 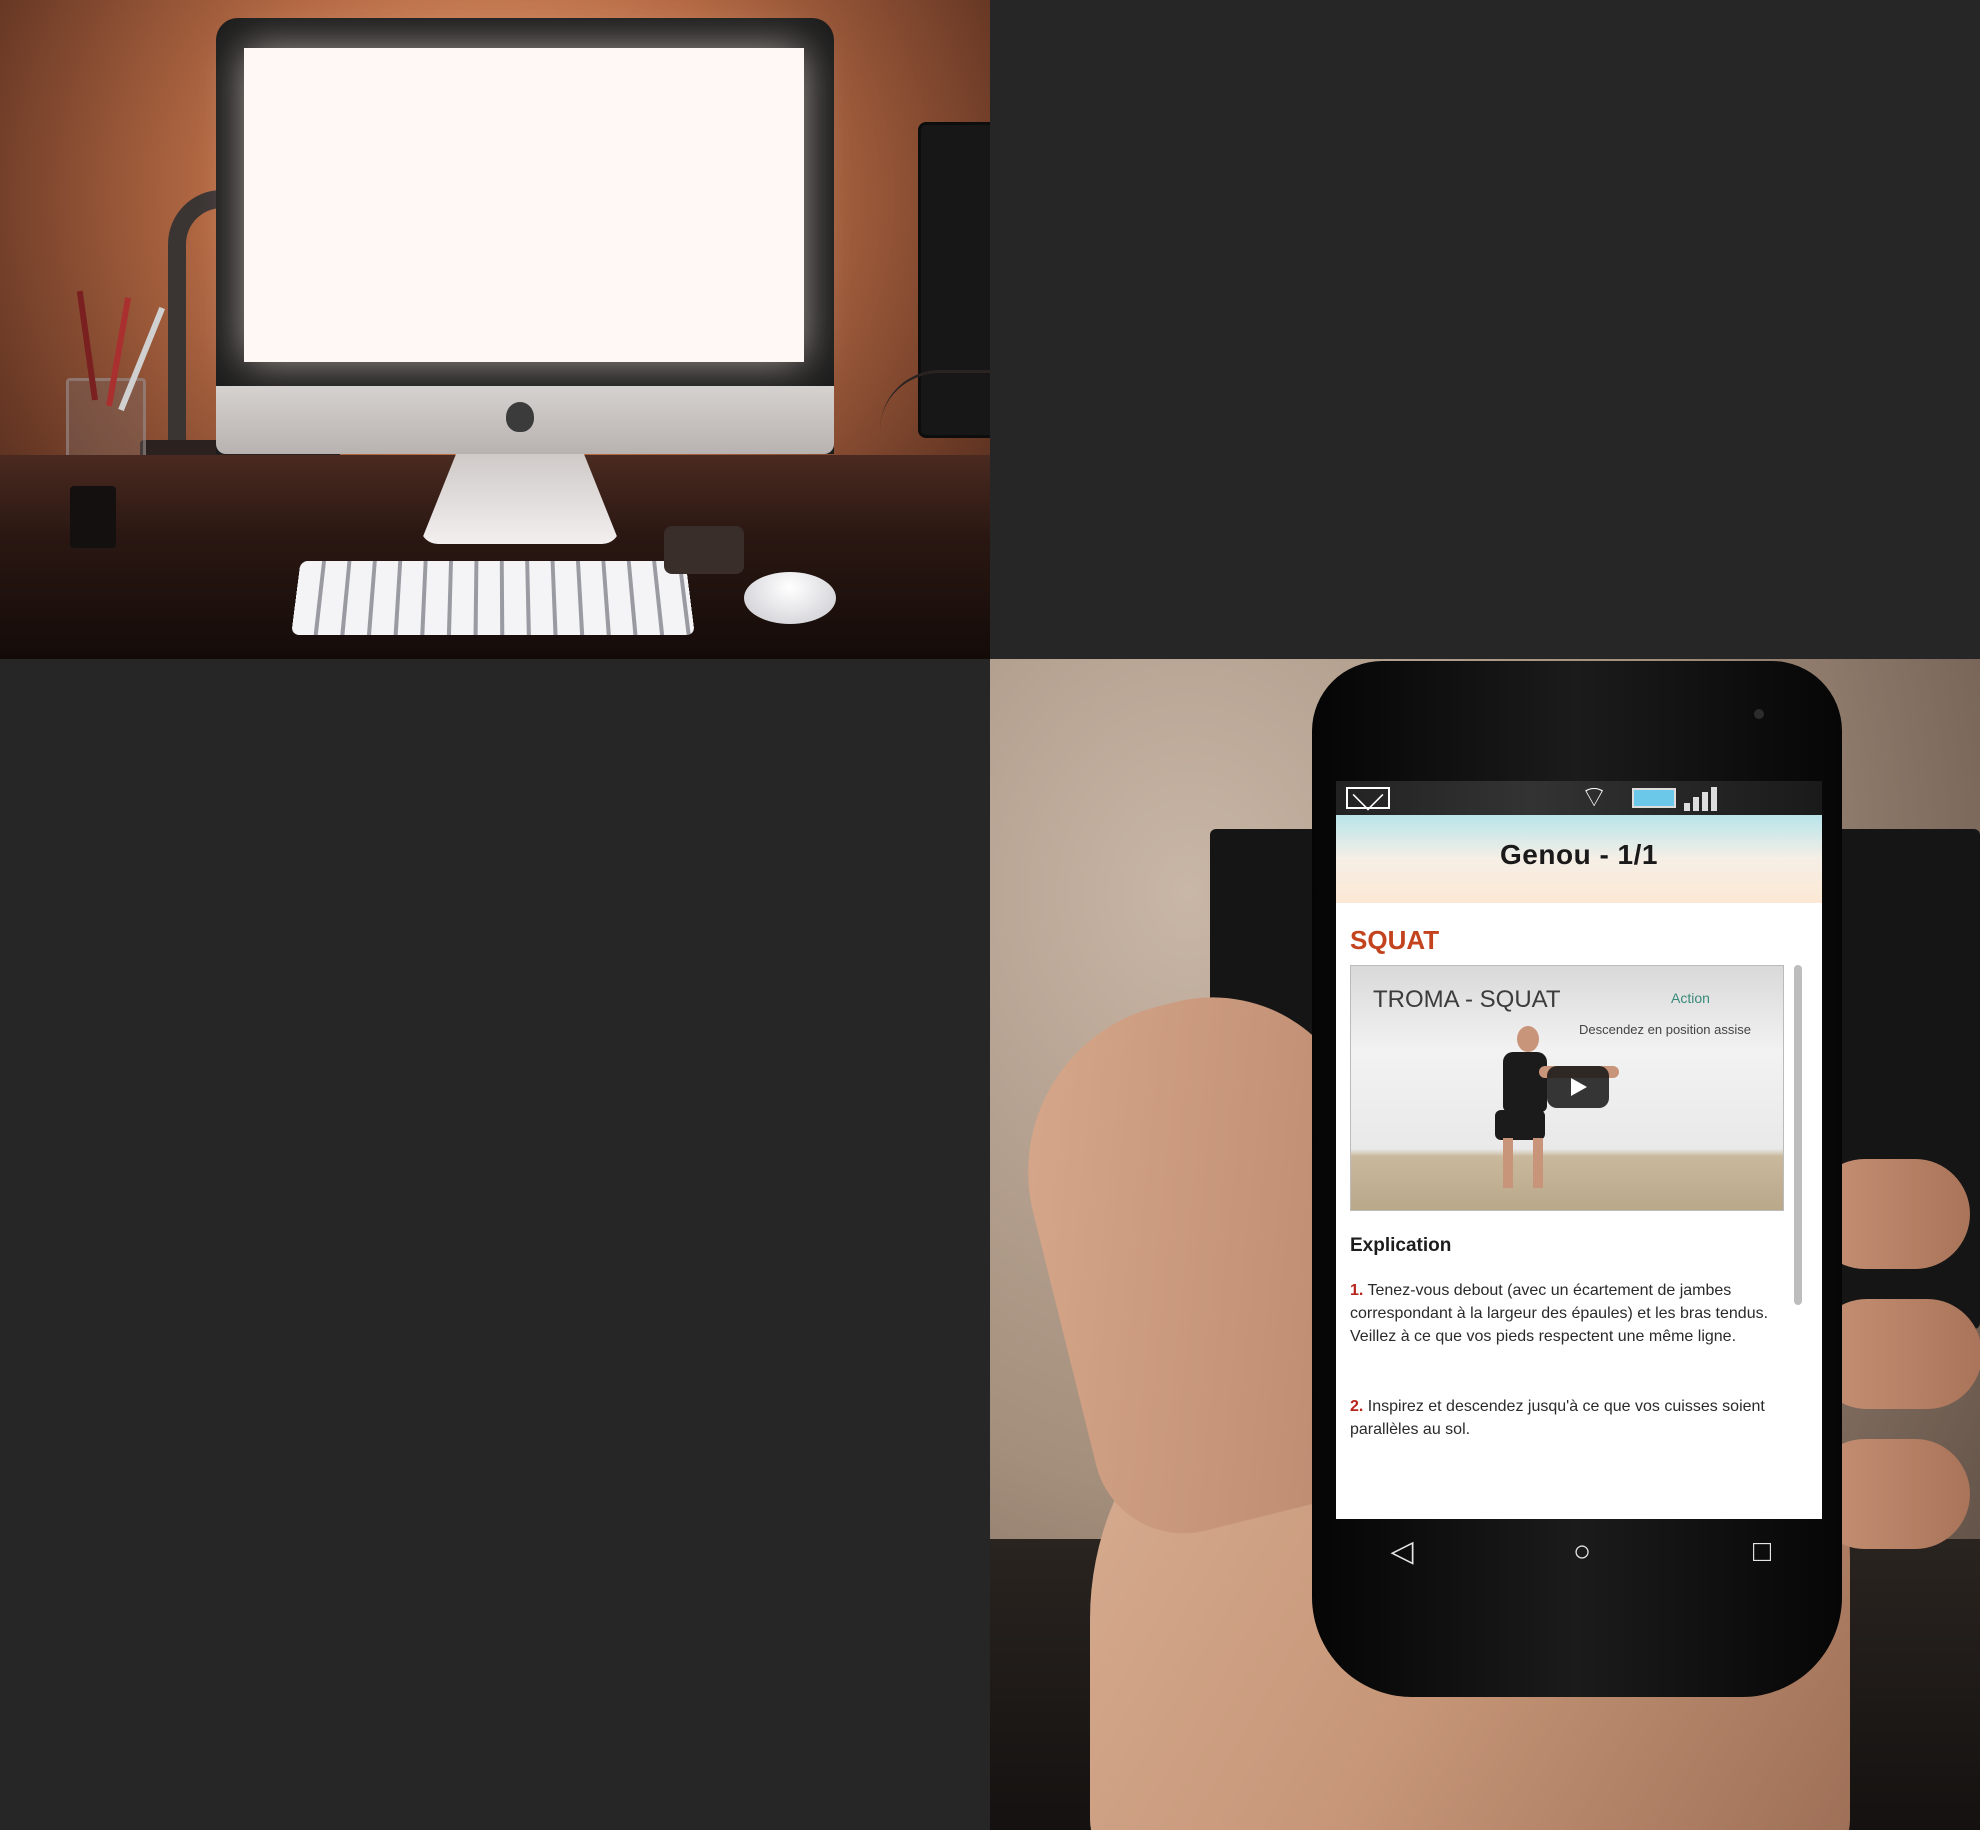 I want to click on android-nav-bar: ◁ ○ □, so click(x=1582, y=1559).